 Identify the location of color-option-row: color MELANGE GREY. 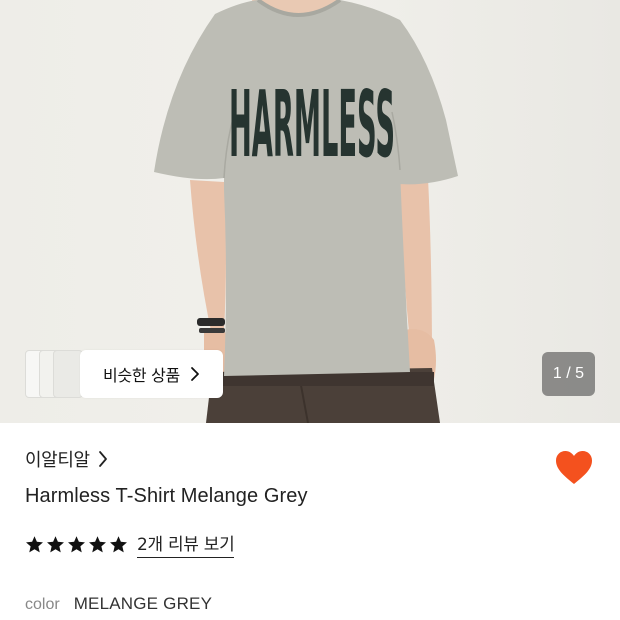
(118, 604).